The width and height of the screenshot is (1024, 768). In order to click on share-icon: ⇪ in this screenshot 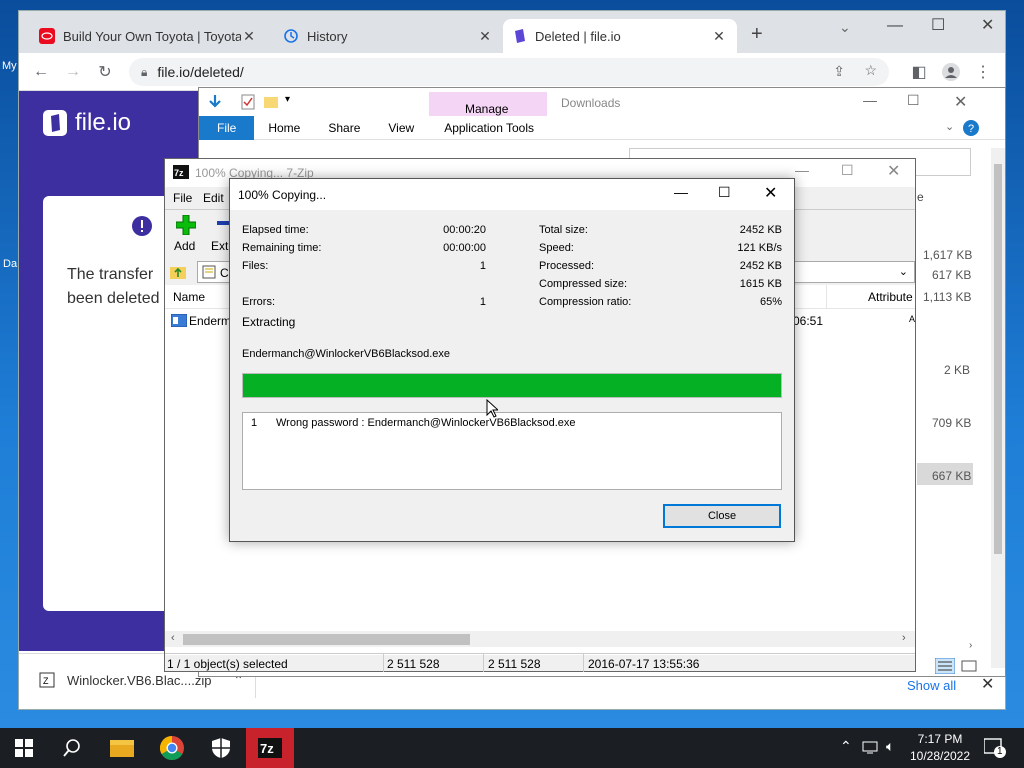, I will do `click(839, 71)`.